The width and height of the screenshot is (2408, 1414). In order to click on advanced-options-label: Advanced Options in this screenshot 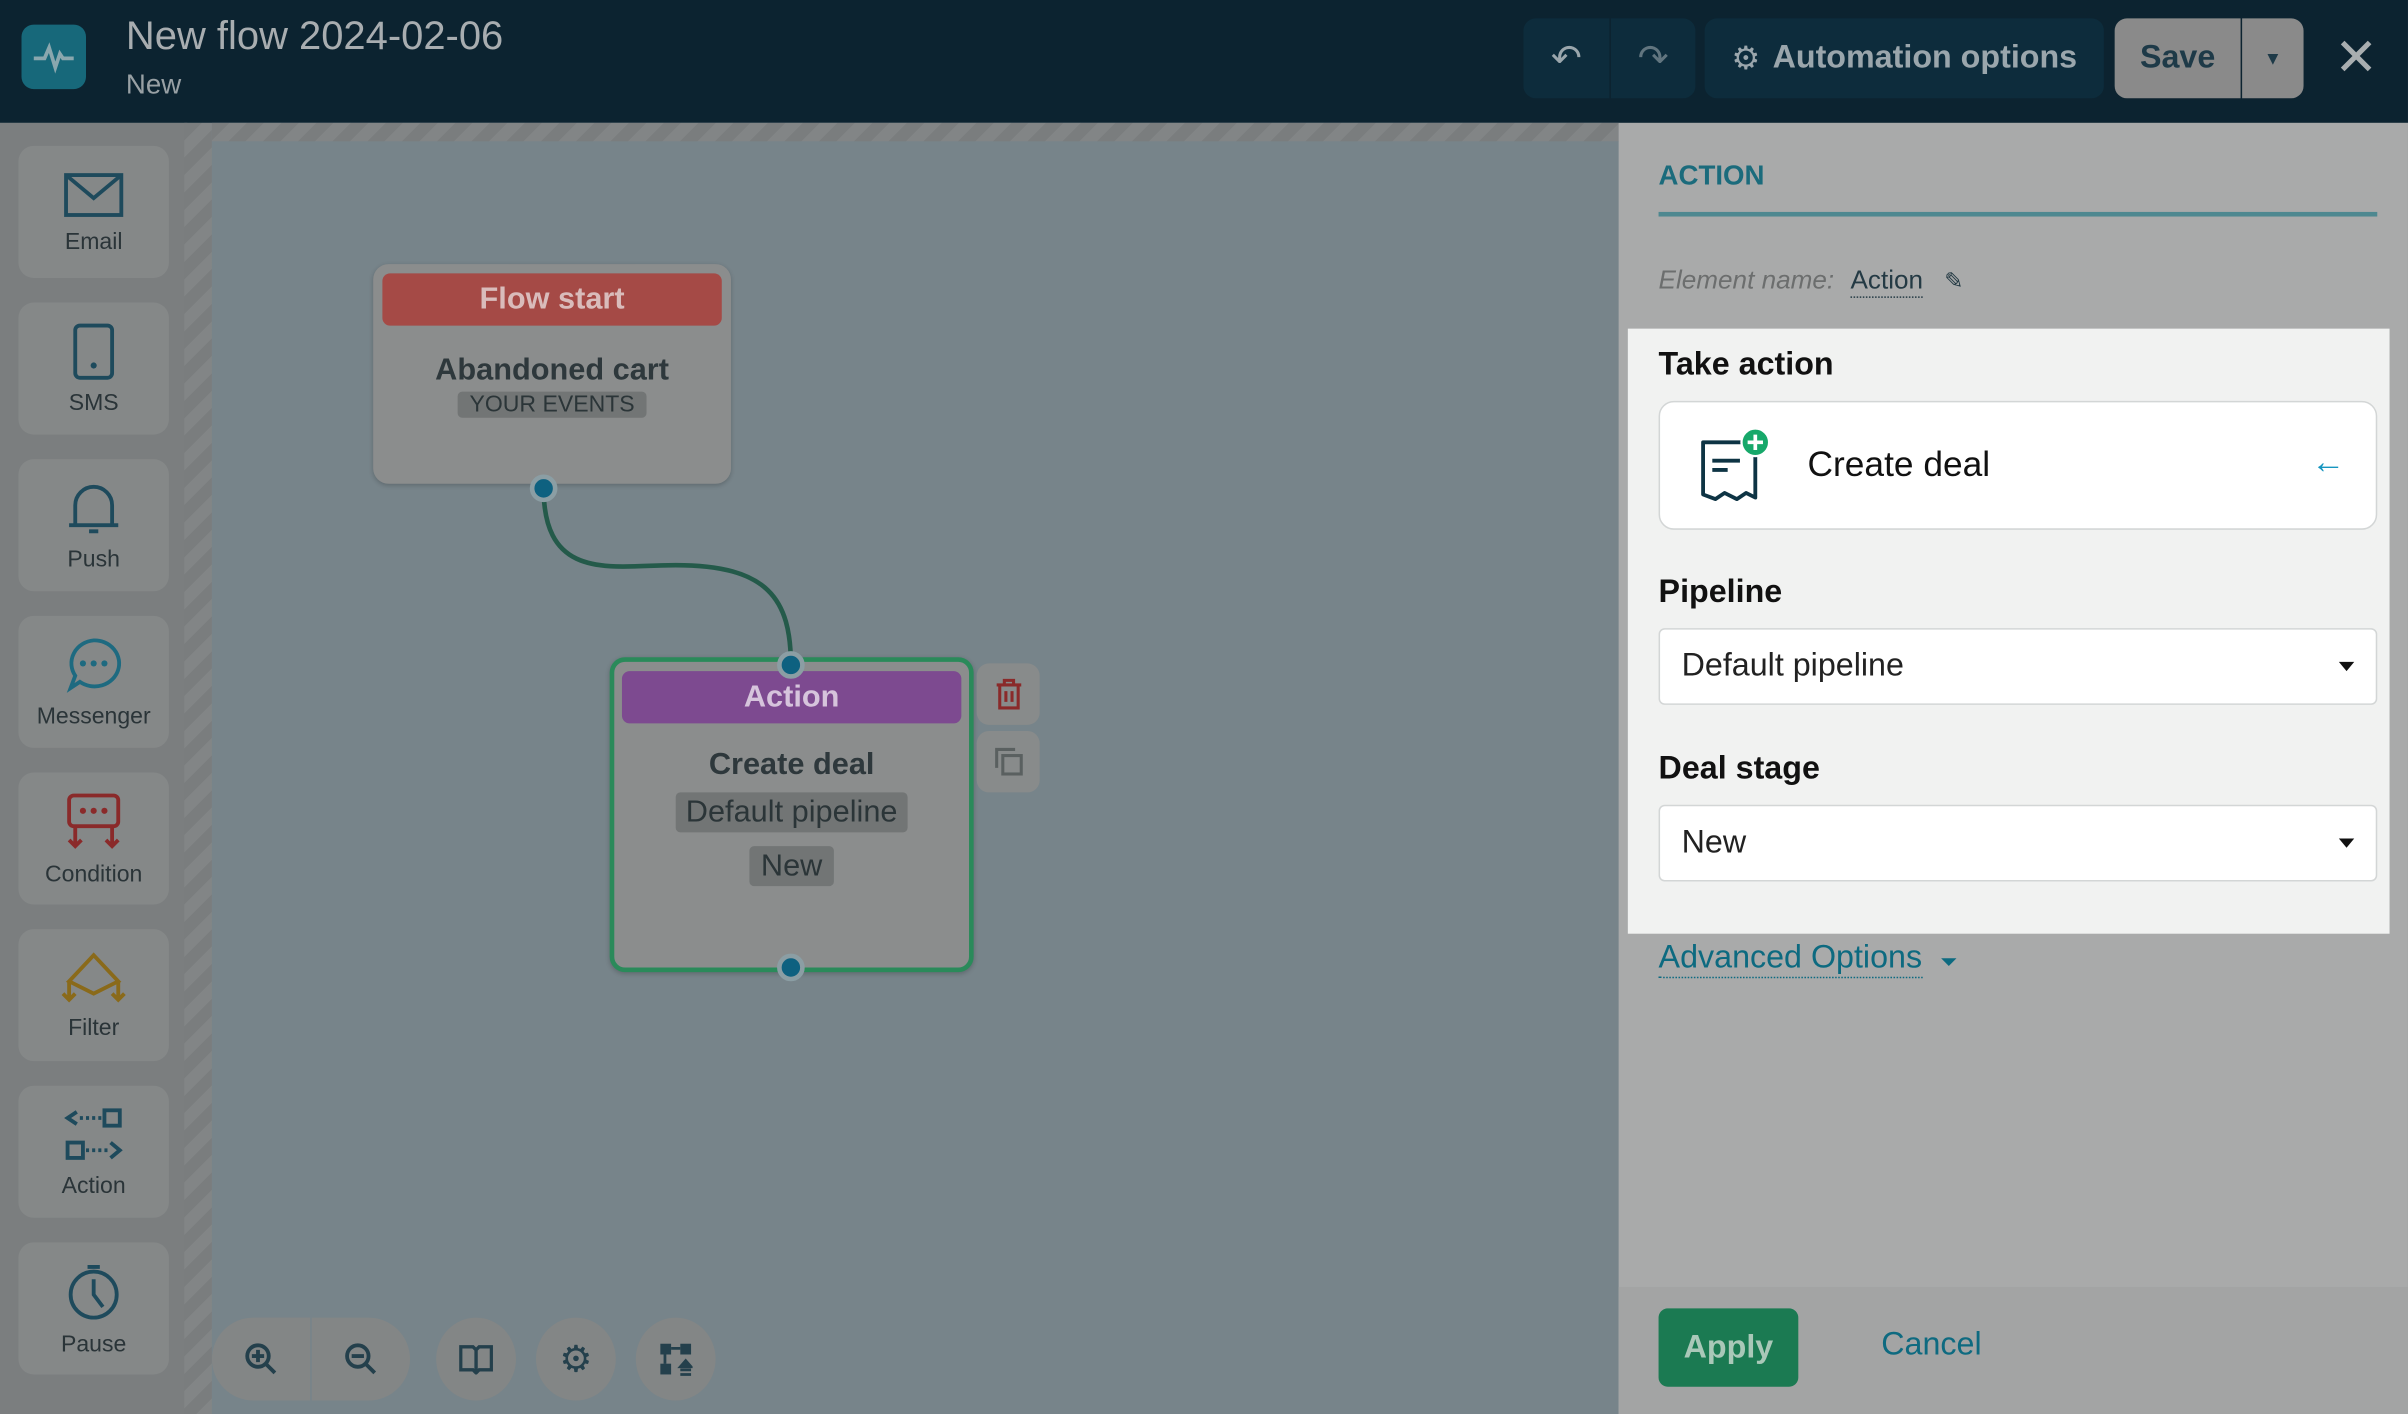, I will do `click(1790, 957)`.